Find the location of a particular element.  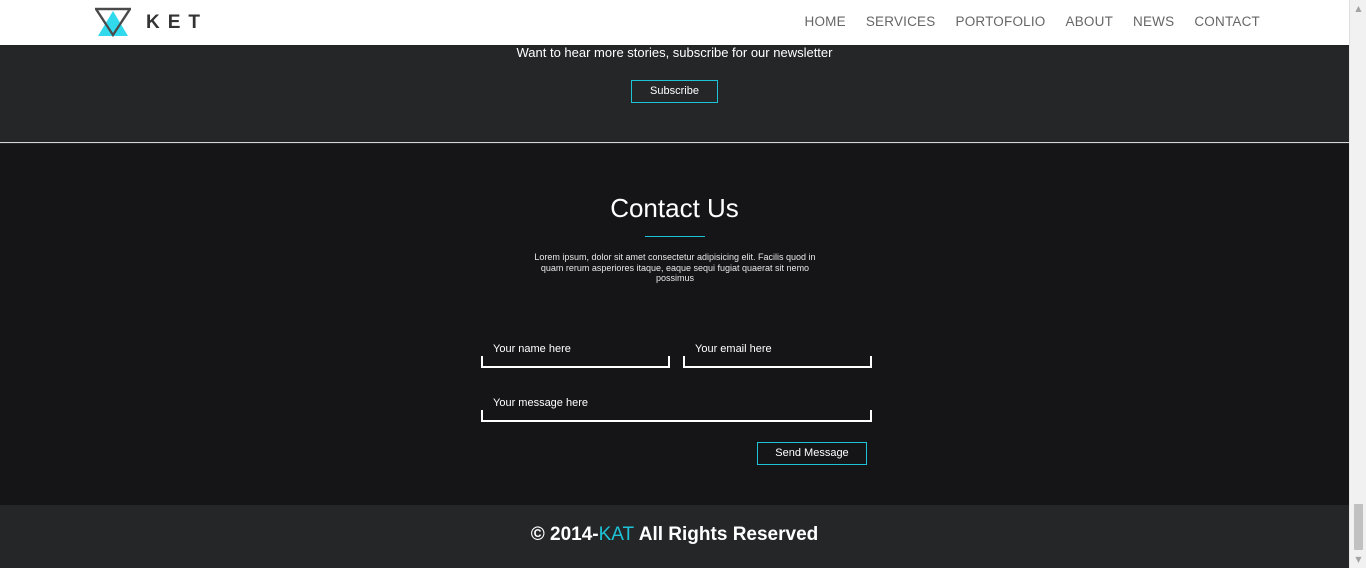

nav-home: HOME is located at coordinates (825, 21).